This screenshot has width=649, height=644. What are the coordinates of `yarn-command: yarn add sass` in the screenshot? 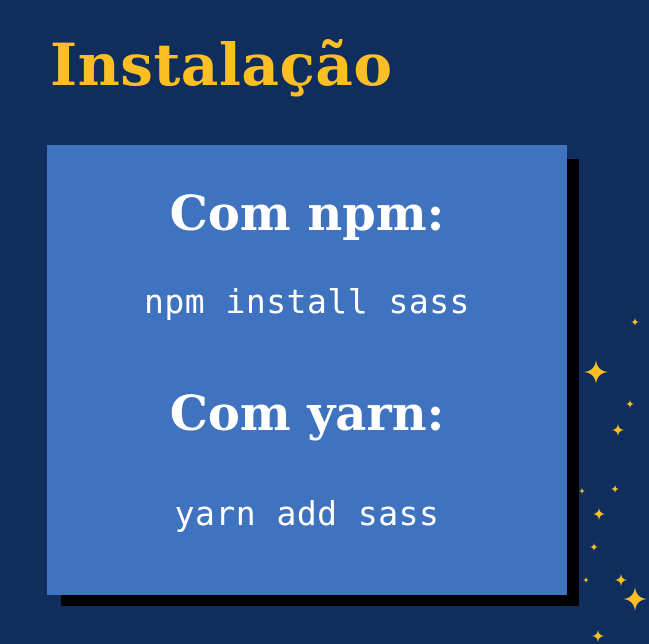 It's located at (307, 513).